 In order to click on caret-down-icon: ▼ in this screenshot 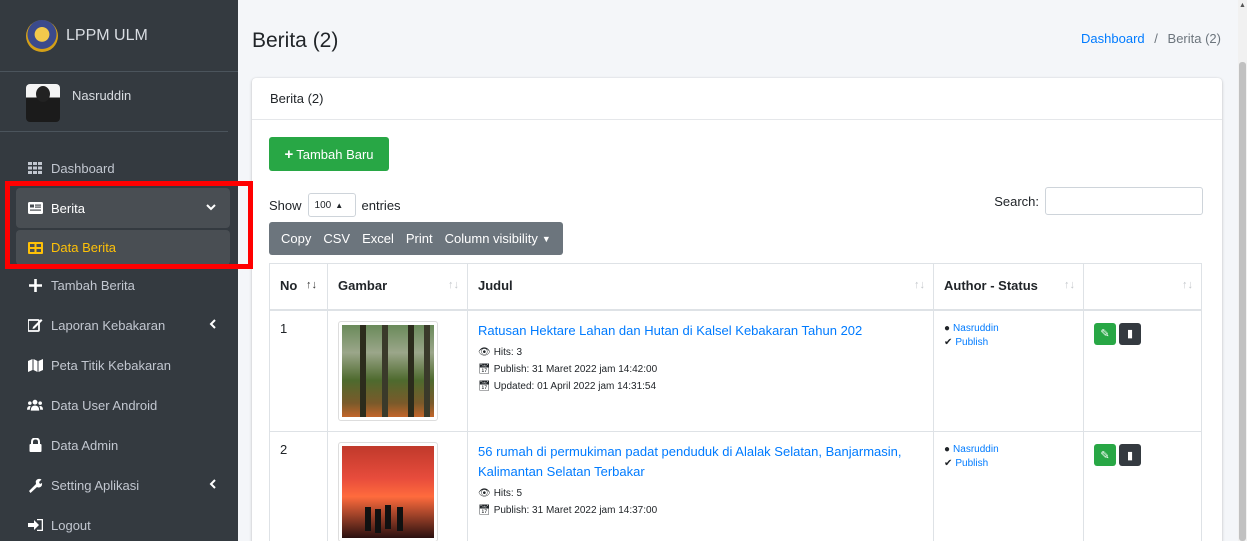, I will do `click(546, 238)`.